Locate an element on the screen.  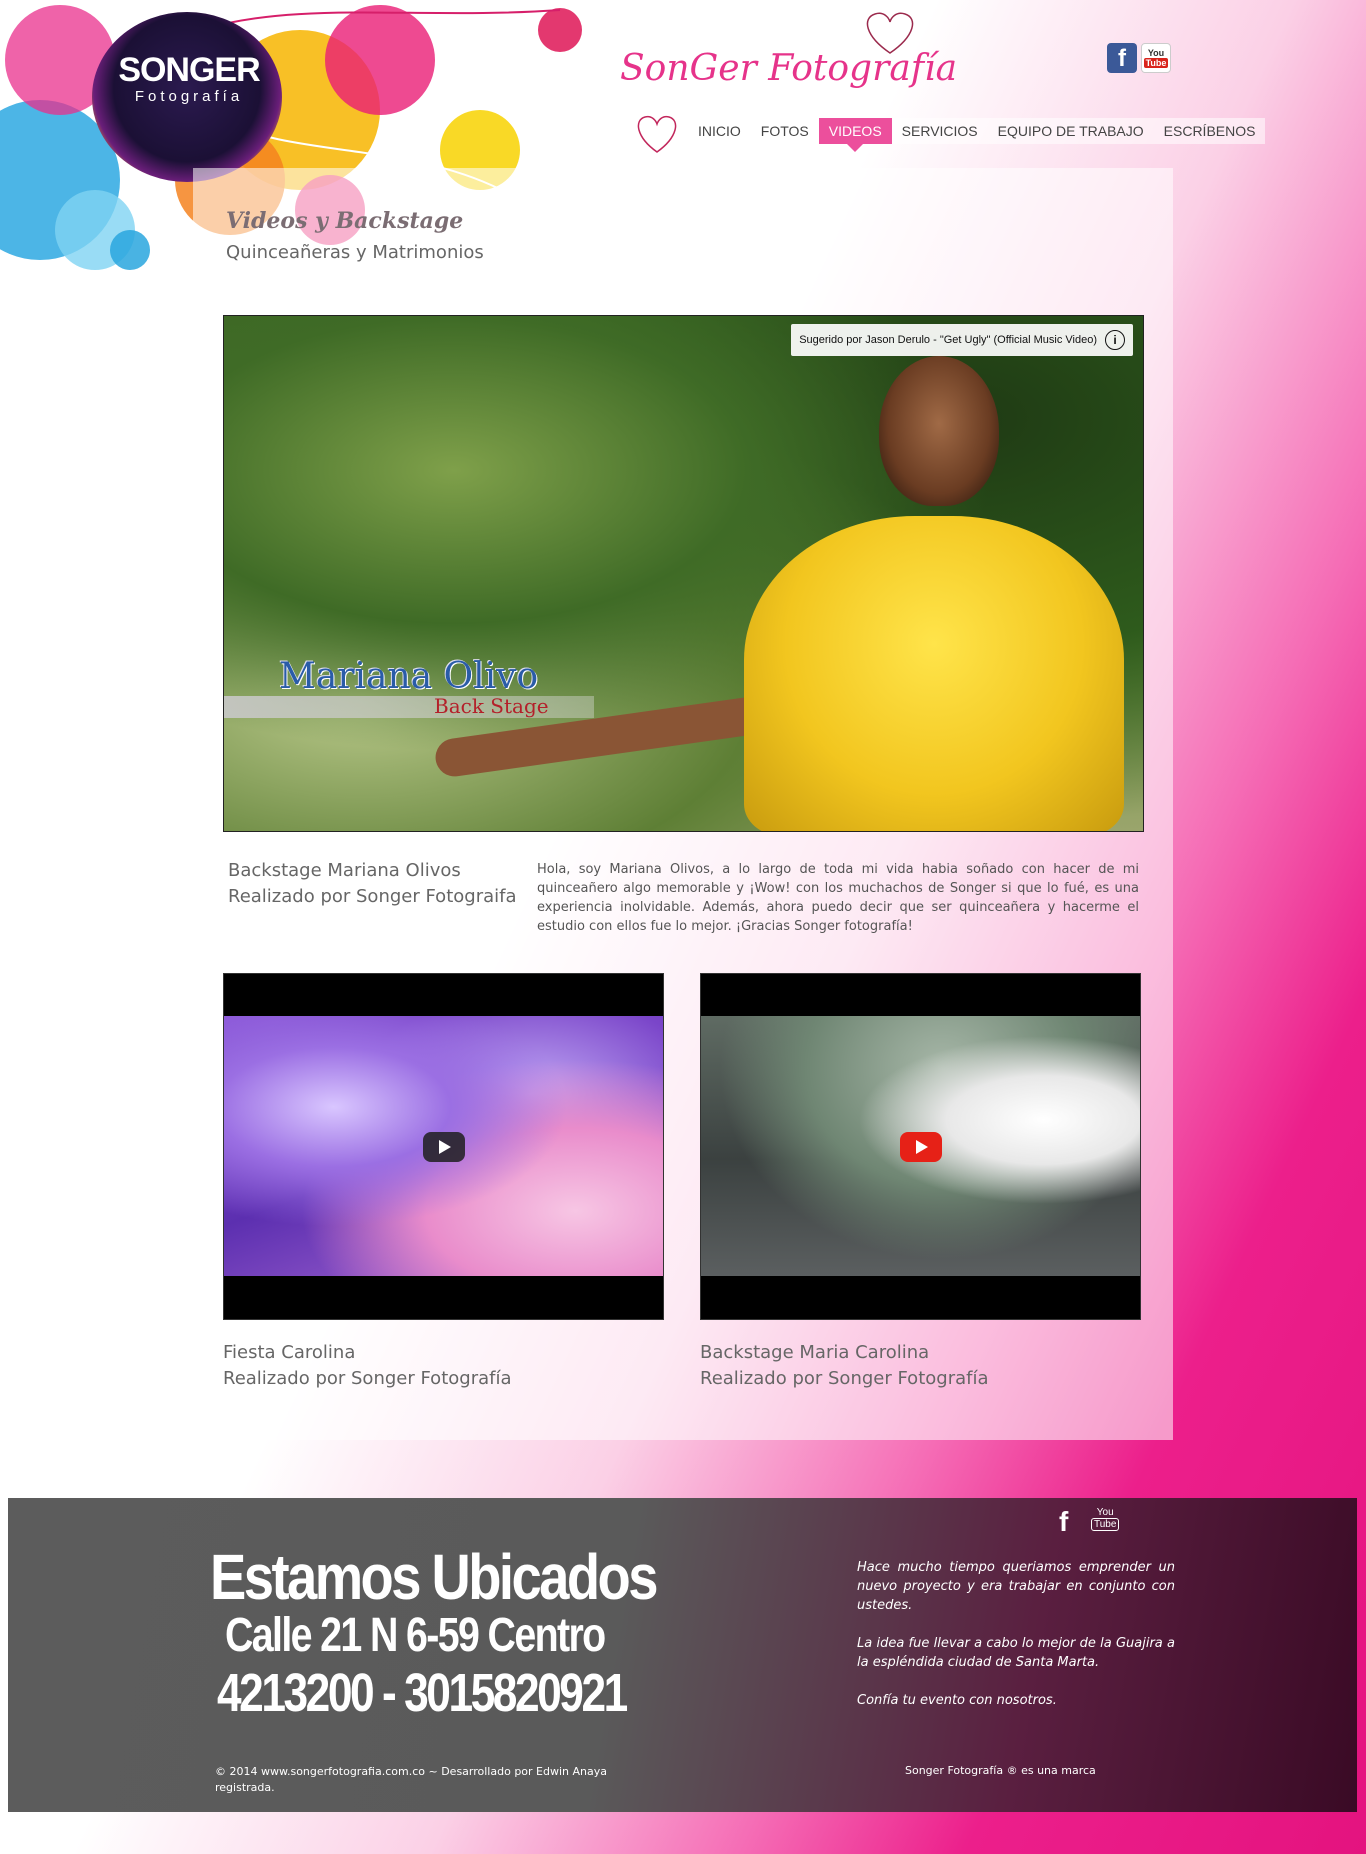
caption-title: Backstage Mariana Olivos is located at coordinates (344, 870).